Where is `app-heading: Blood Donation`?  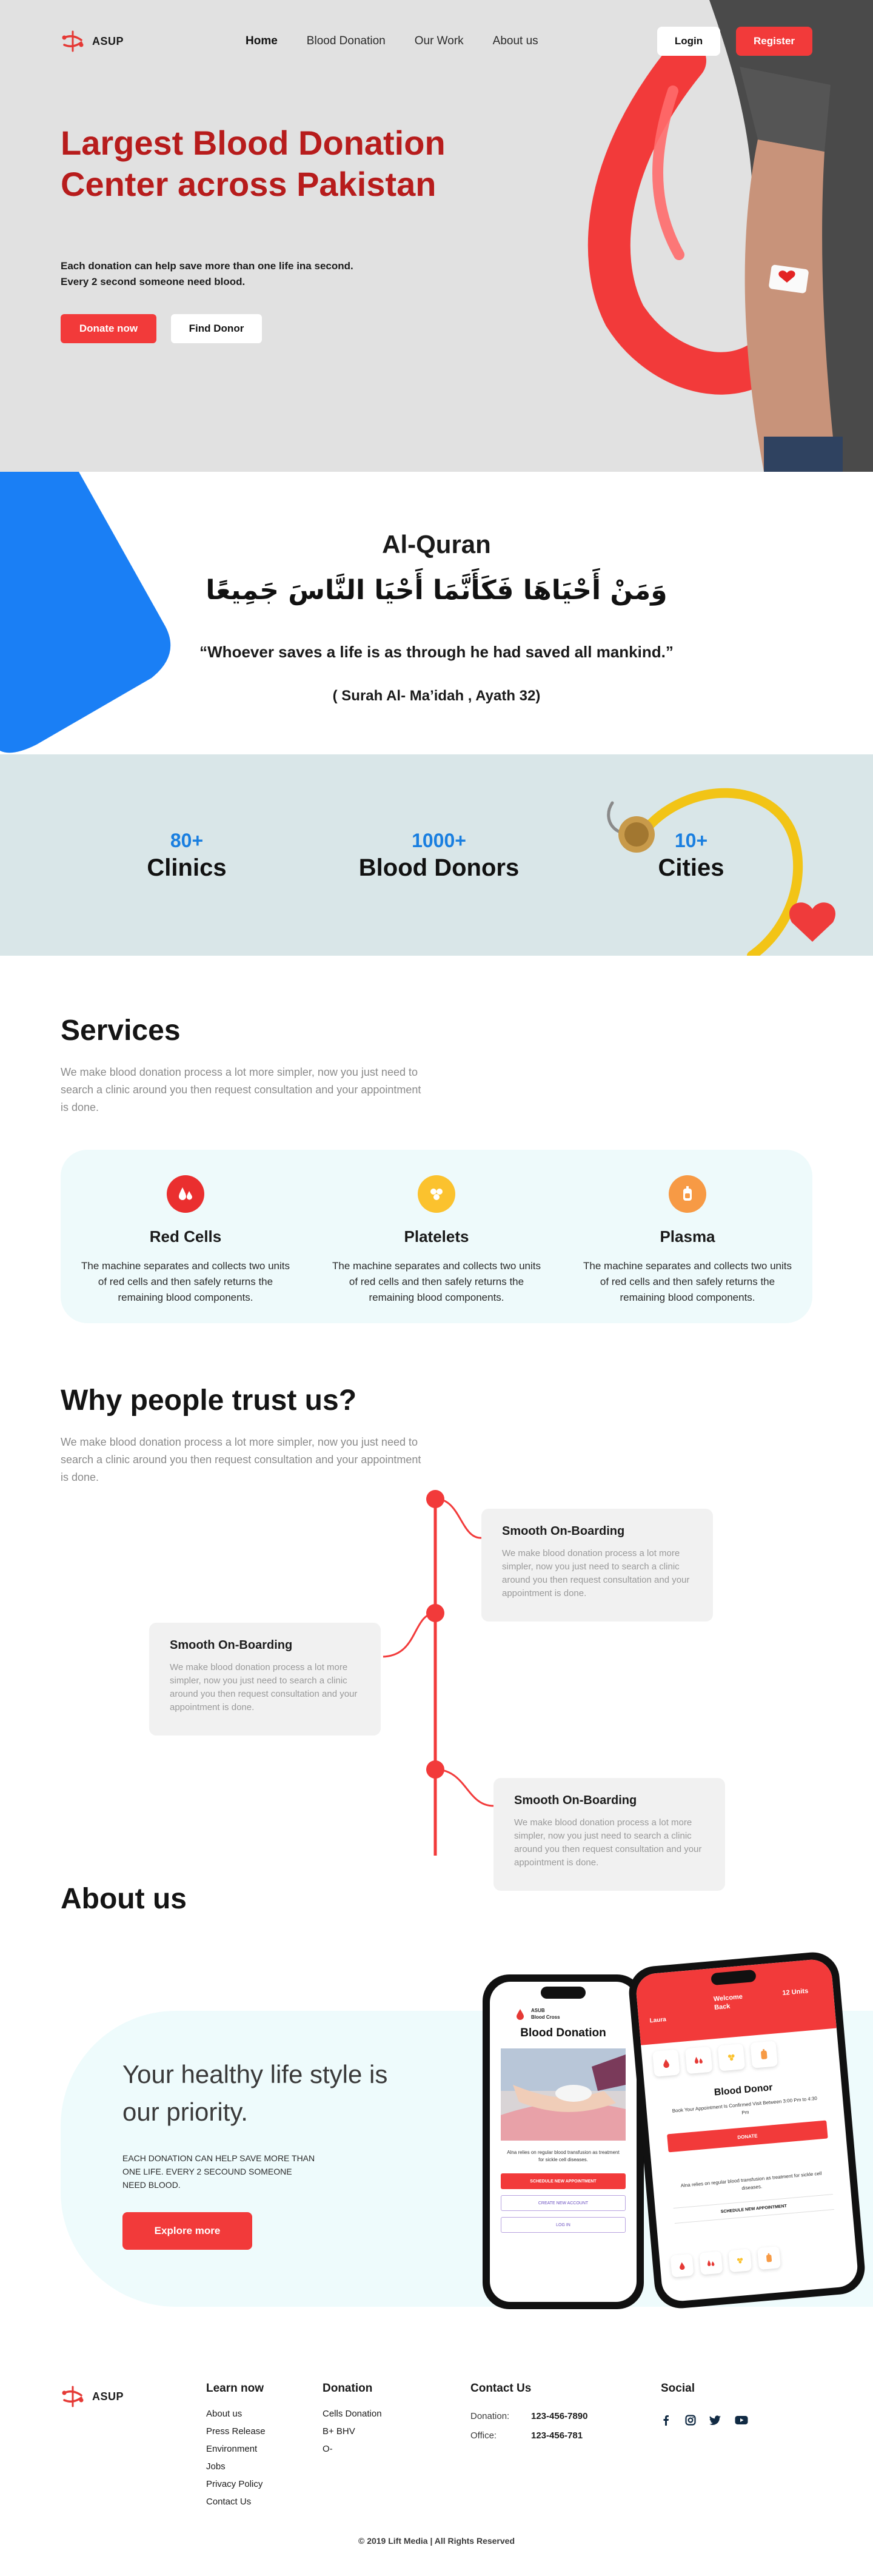 app-heading: Blood Donation is located at coordinates (563, 2033).